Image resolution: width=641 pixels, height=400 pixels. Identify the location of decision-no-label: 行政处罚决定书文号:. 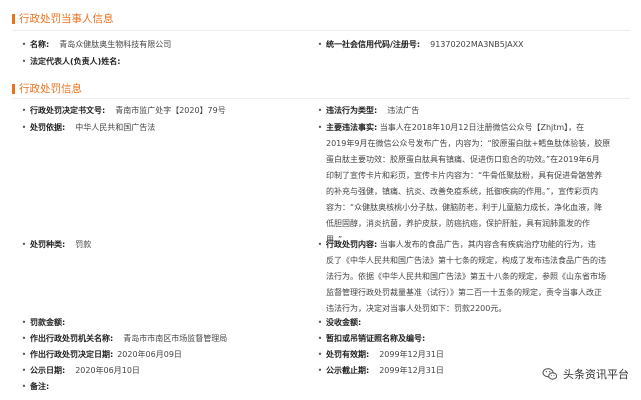
(68, 110).